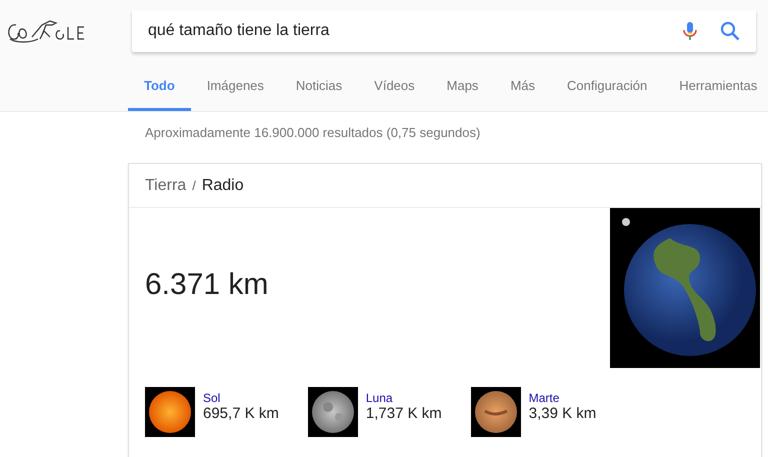 The height and width of the screenshot is (457, 768). Describe the element at coordinates (462, 86) in the screenshot. I see `search-tab: Maps` at that location.